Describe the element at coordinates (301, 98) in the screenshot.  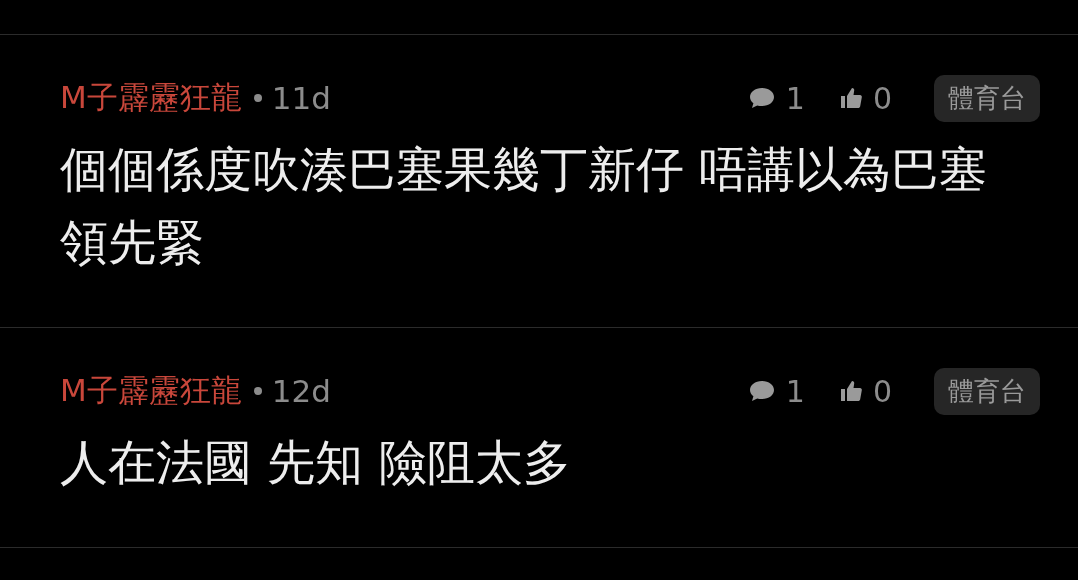
I see `post-age: 11d` at that location.